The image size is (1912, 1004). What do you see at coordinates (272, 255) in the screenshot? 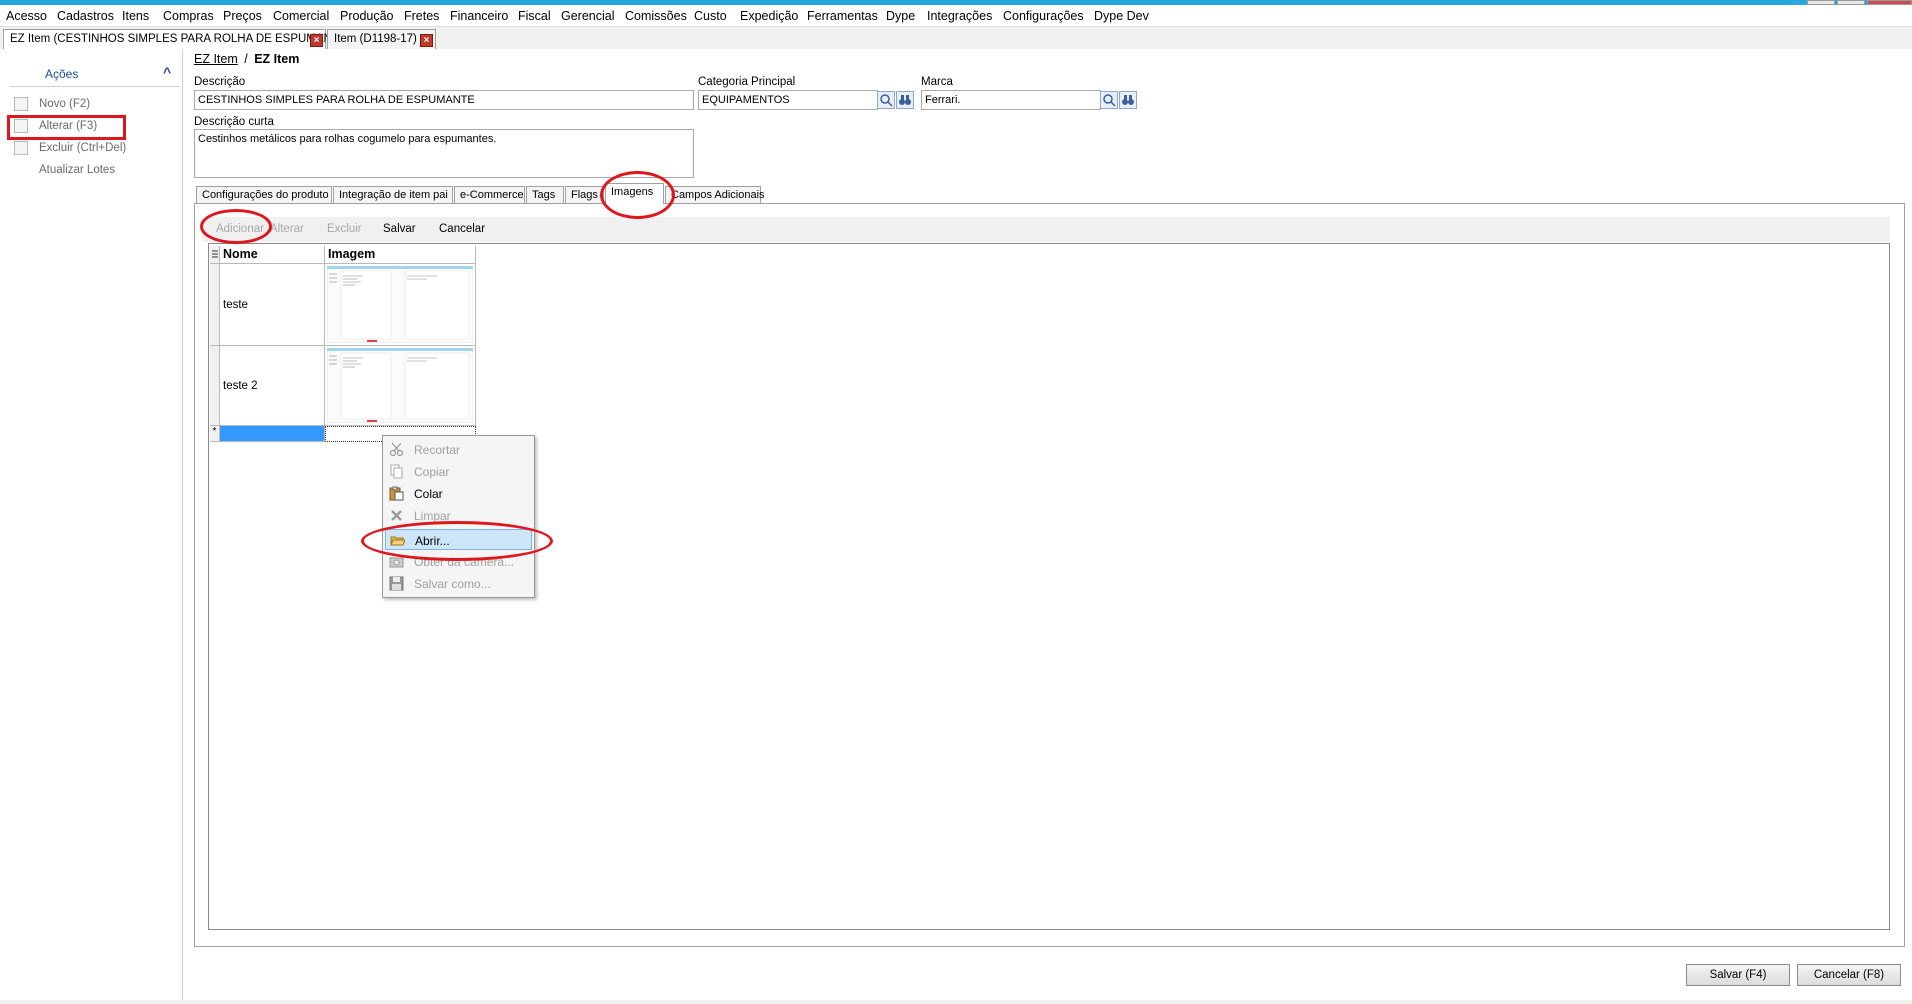
I see `column-header-nome: Nome` at bounding box center [272, 255].